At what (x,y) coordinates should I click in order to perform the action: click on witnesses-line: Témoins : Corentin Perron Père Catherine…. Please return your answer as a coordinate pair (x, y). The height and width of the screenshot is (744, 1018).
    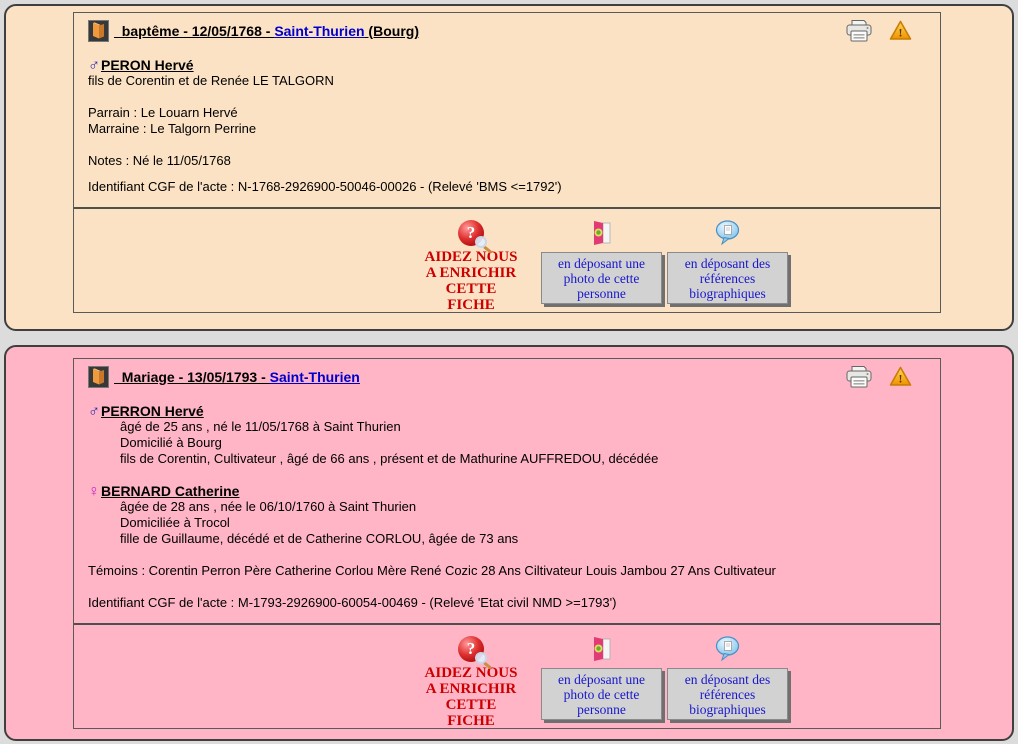
    Looking at the image, I should click on (432, 570).